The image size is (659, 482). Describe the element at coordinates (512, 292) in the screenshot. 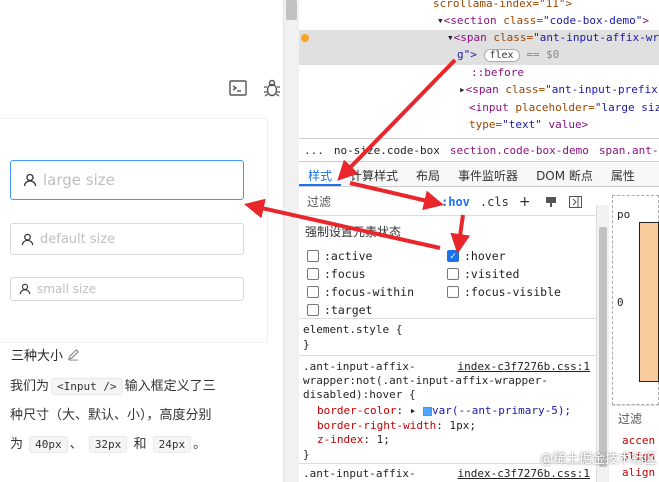

I see `state-label: :focus-visible` at that location.